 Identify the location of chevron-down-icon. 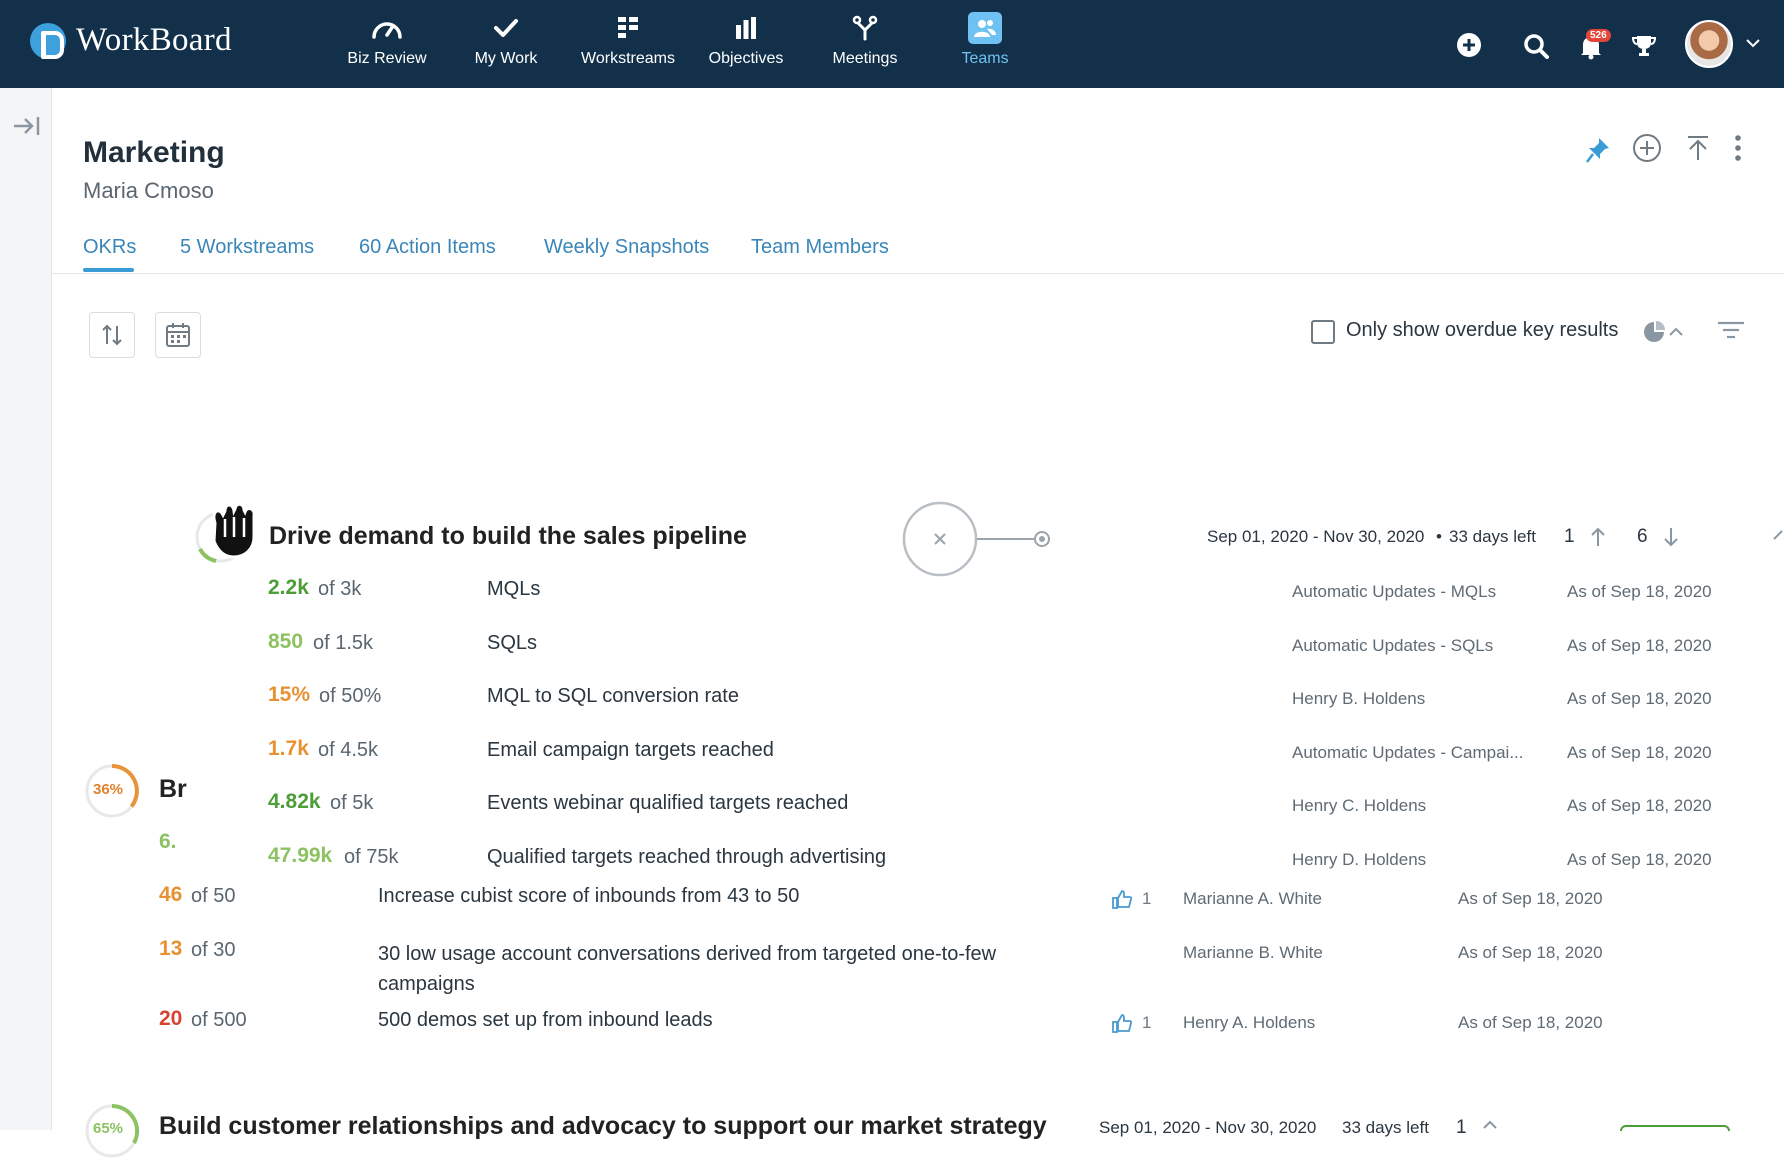
(1753, 45).